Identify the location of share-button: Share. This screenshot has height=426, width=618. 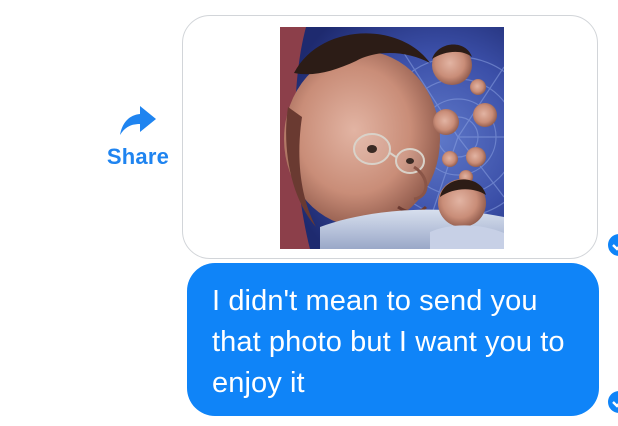
(138, 140).